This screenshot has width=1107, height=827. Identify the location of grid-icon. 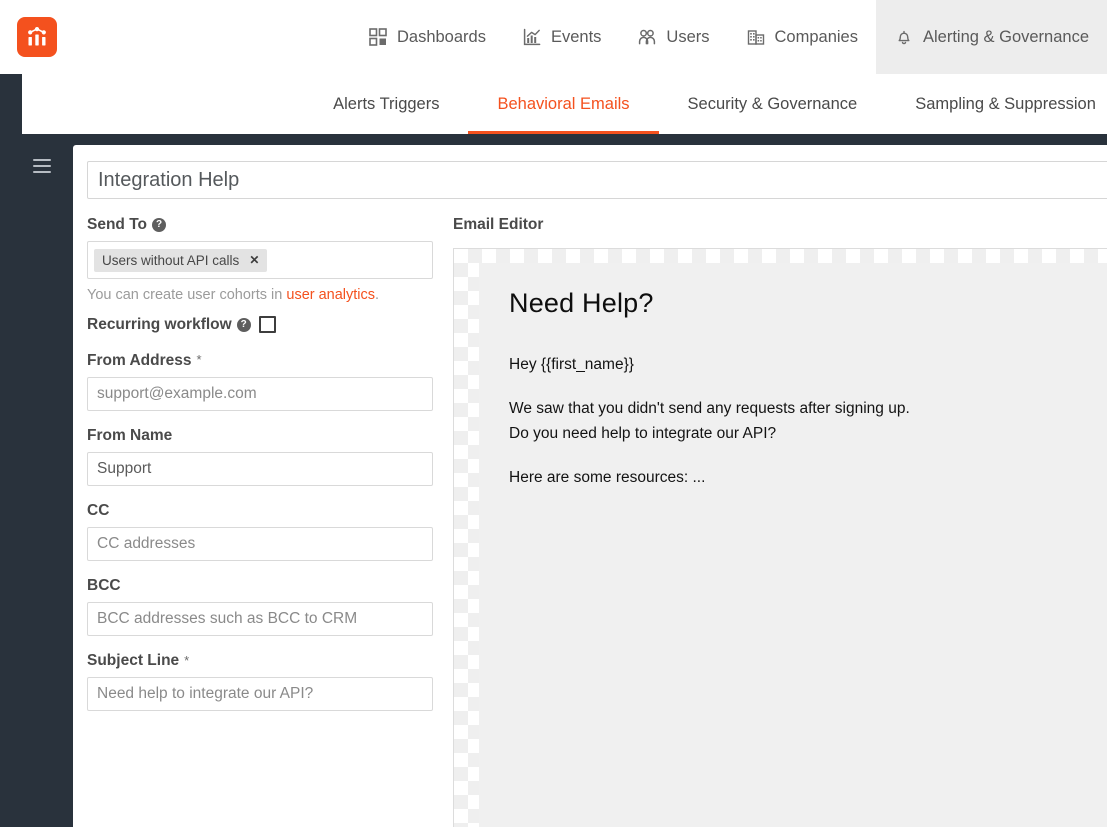
(378, 37).